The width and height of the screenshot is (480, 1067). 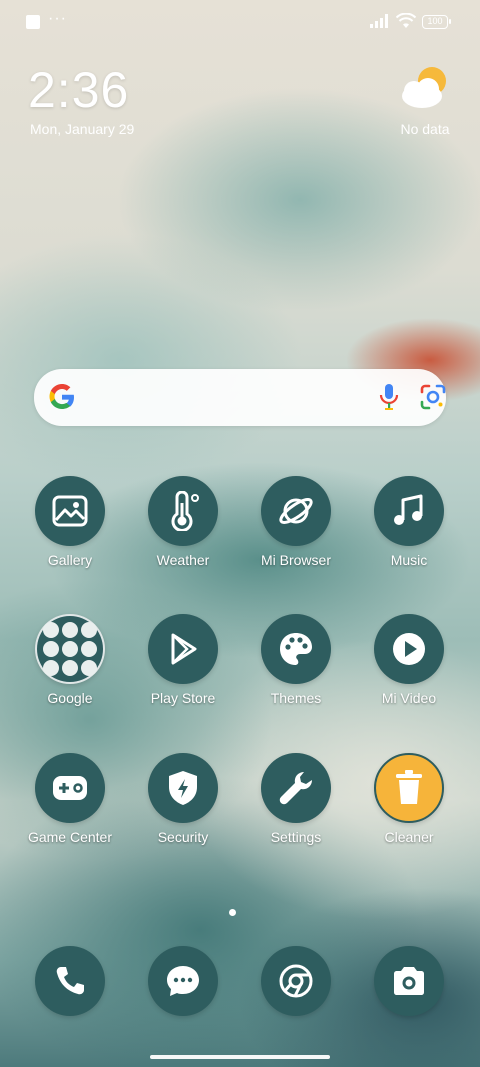 What do you see at coordinates (183, 837) in the screenshot?
I see `app-label: Security` at bounding box center [183, 837].